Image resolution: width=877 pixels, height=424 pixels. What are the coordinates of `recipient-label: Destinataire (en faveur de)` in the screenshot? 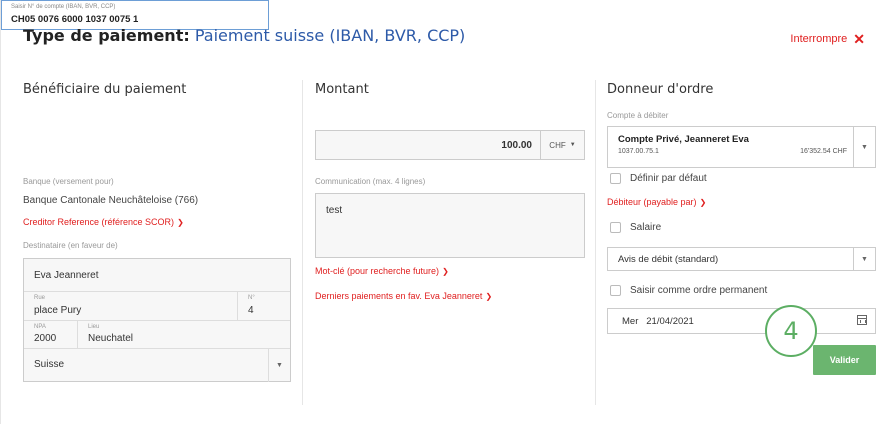 It's located at (70, 245).